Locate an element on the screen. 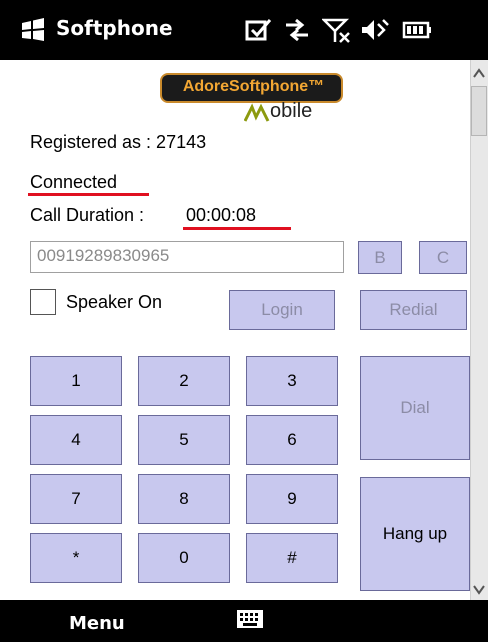 The image size is (488, 642). battery-icon is located at coordinates (416, 30).